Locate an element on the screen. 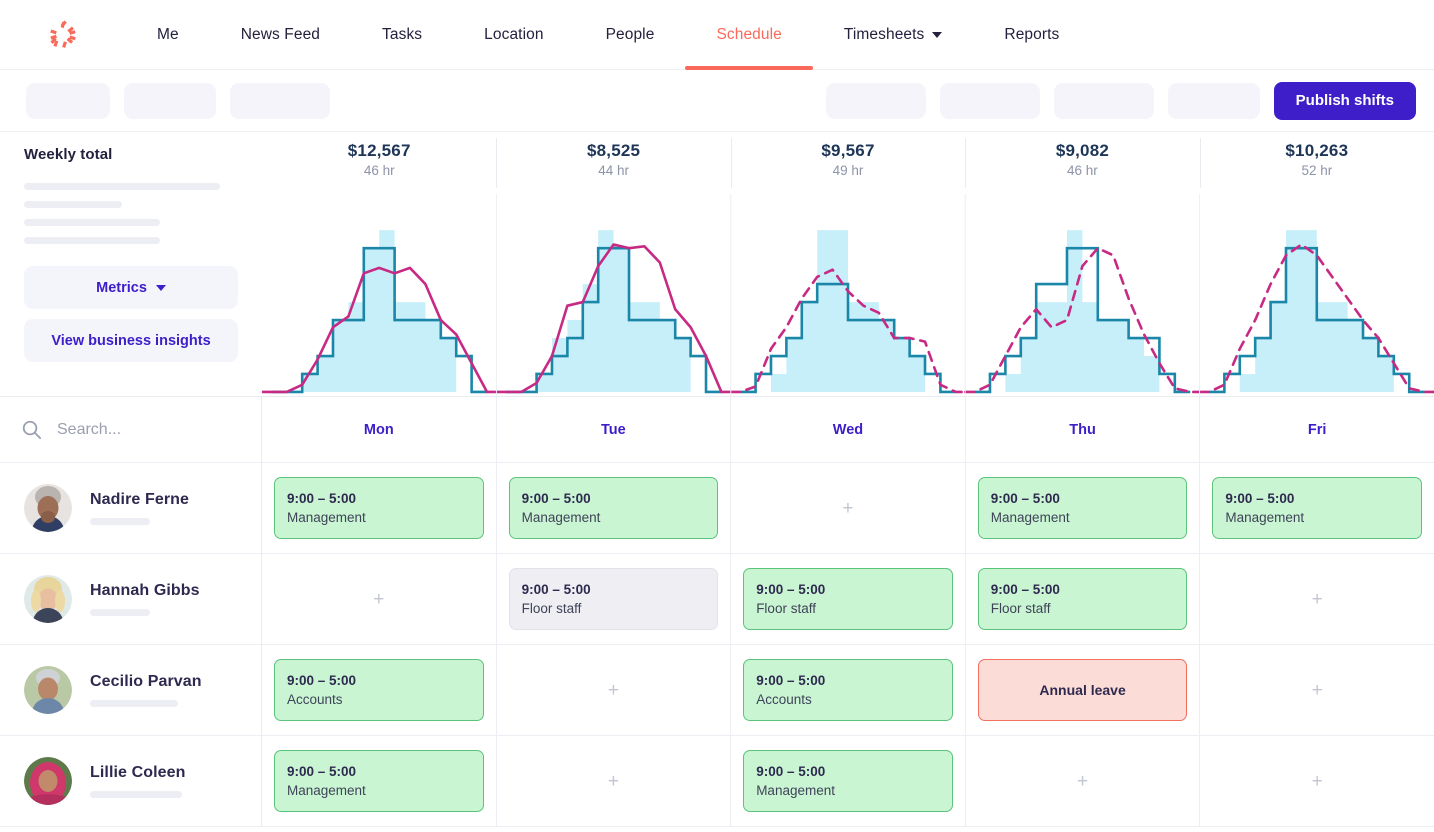  employee-row: Nadire Ferne is located at coordinates (130, 508).